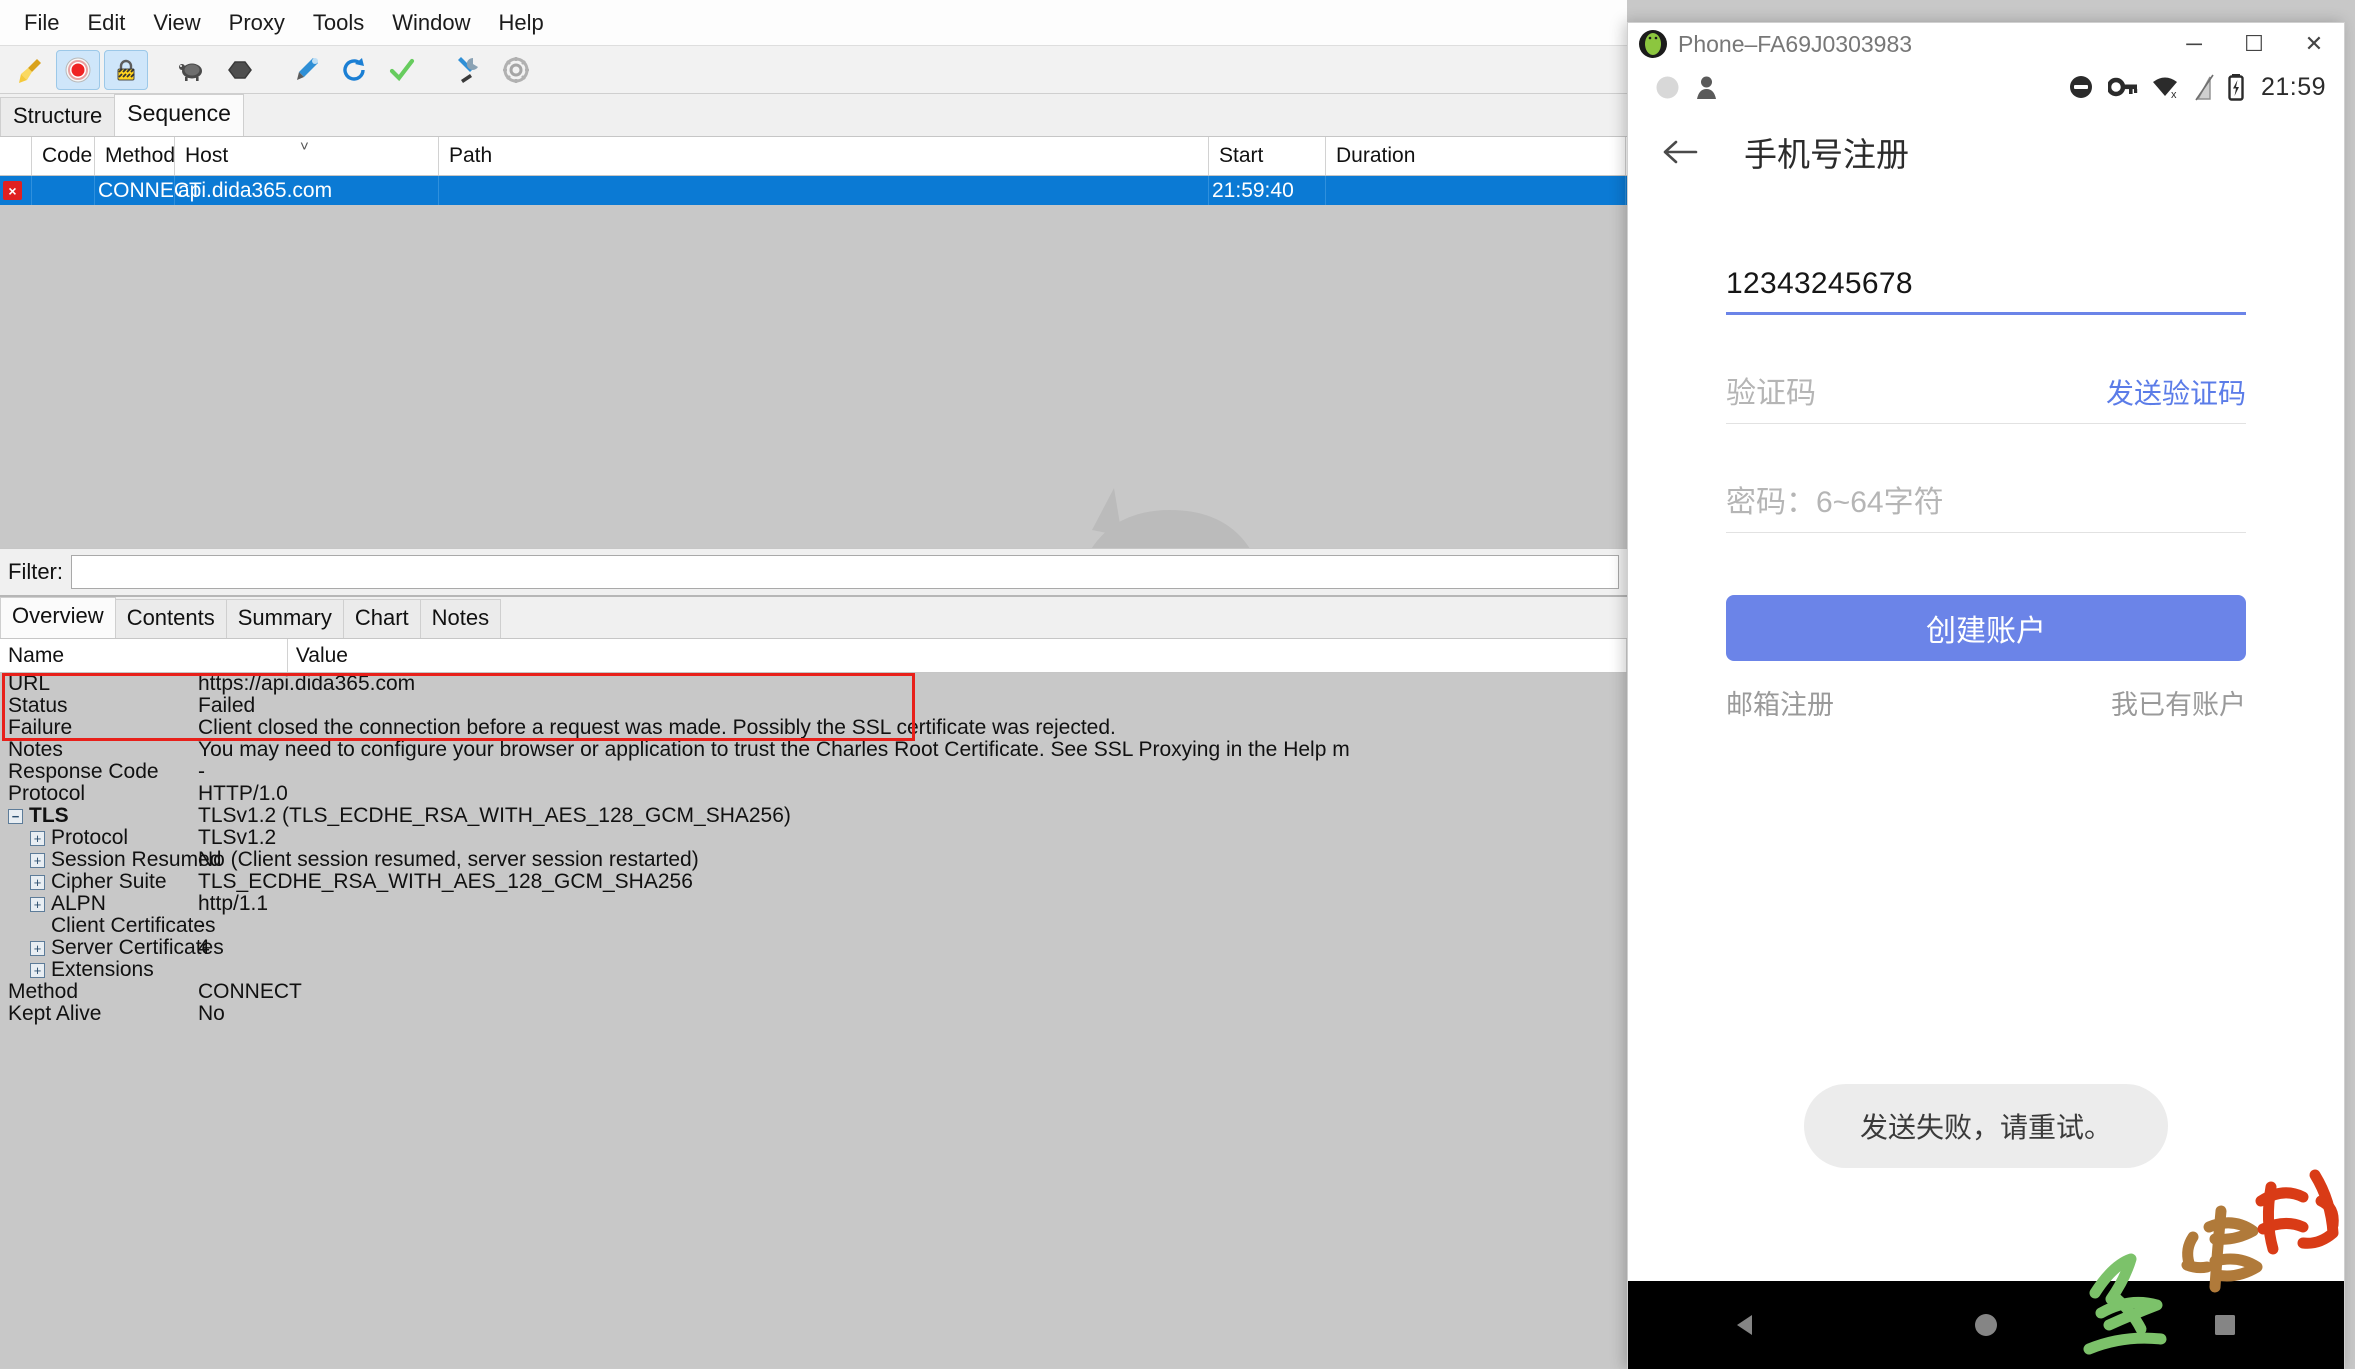 The width and height of the screenshot is (2355, 1369). I want to click on ssl-proxying-icon, so click(126, 69).